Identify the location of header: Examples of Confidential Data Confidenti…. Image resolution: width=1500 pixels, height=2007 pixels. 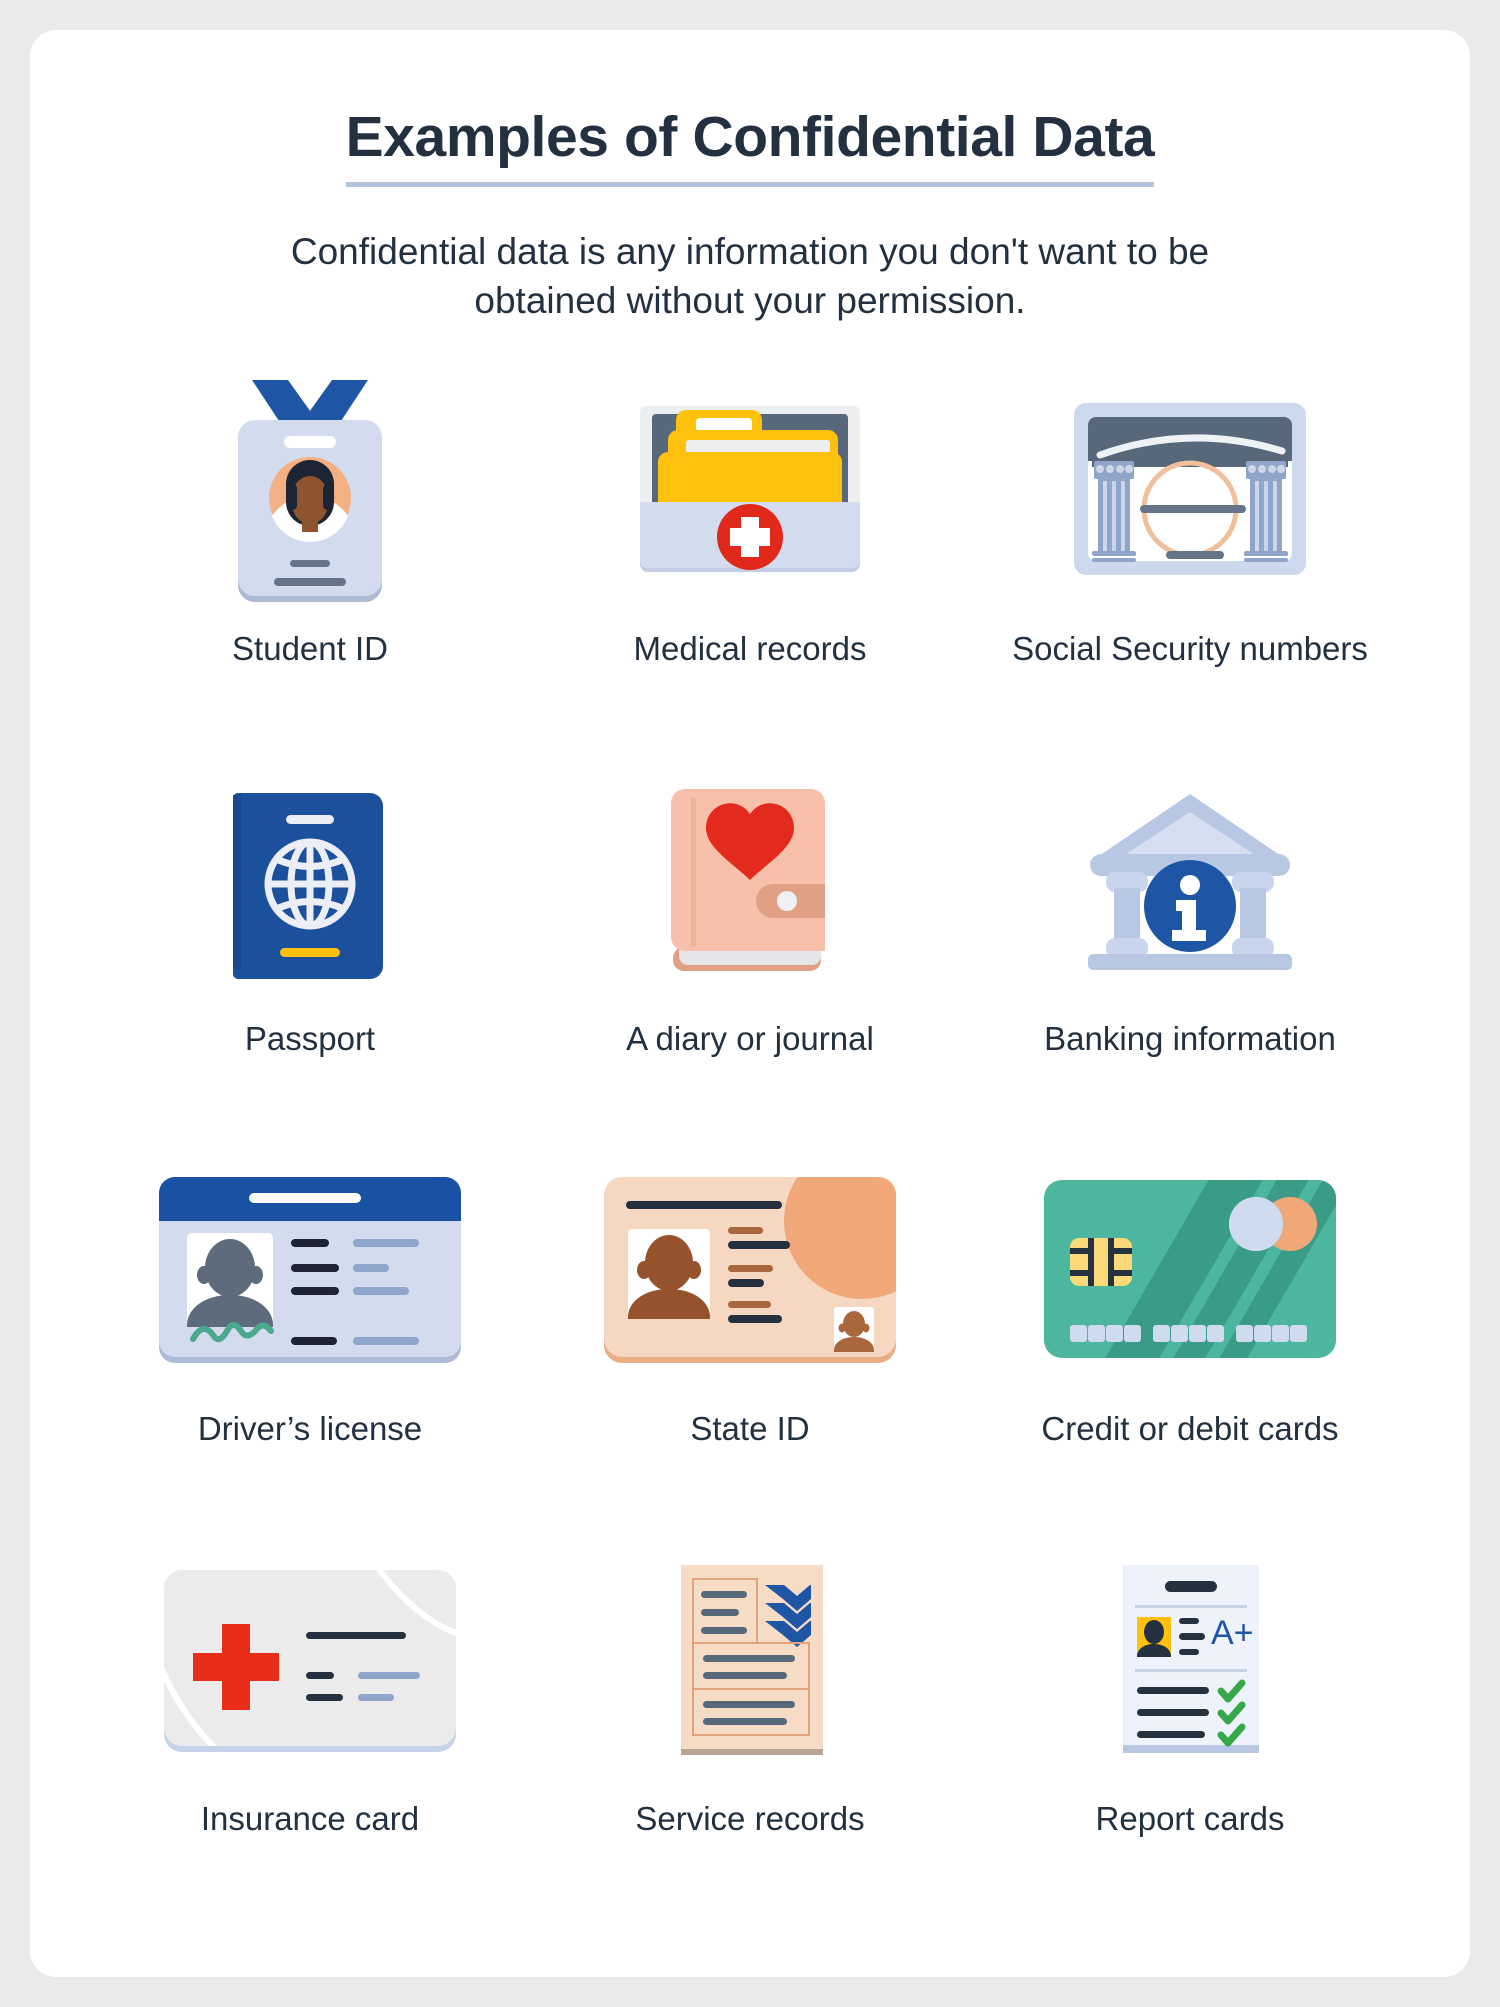
(750, 178).